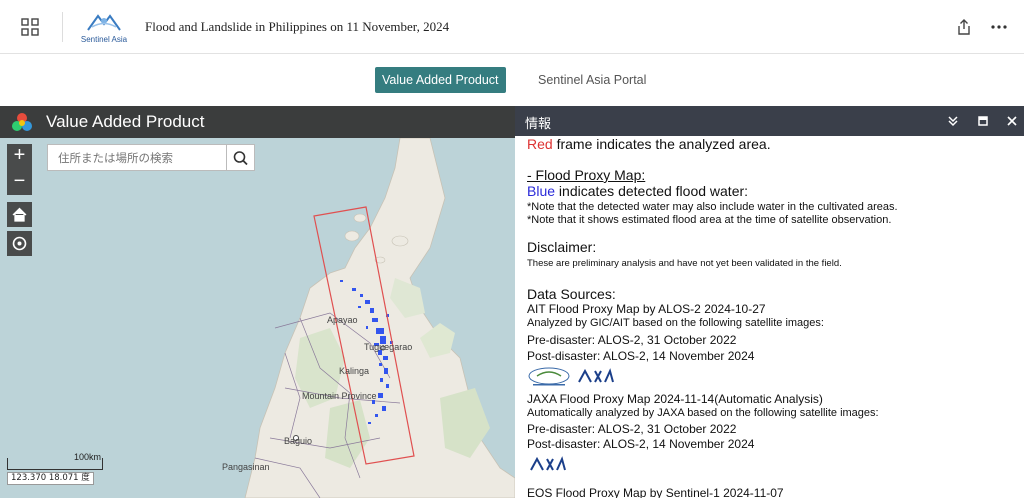 The height and width of the screenshot is (498, 1024). Describe the element at coordinates (104, 28) in the screenshot. I see `sentinel-asia-logo: Sentinel Asia` at that location.